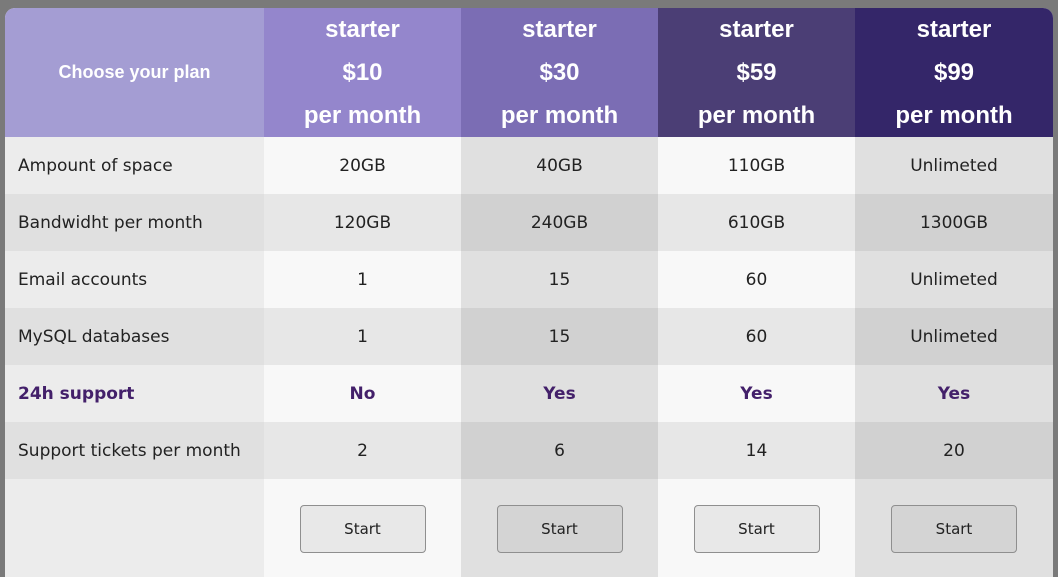 This screenshot has height=577, width=1058. What do you see at coordinates (134, 165) in the screenshot?
I see `feature-label: Ampount of space` at bounding box center [134, 165].